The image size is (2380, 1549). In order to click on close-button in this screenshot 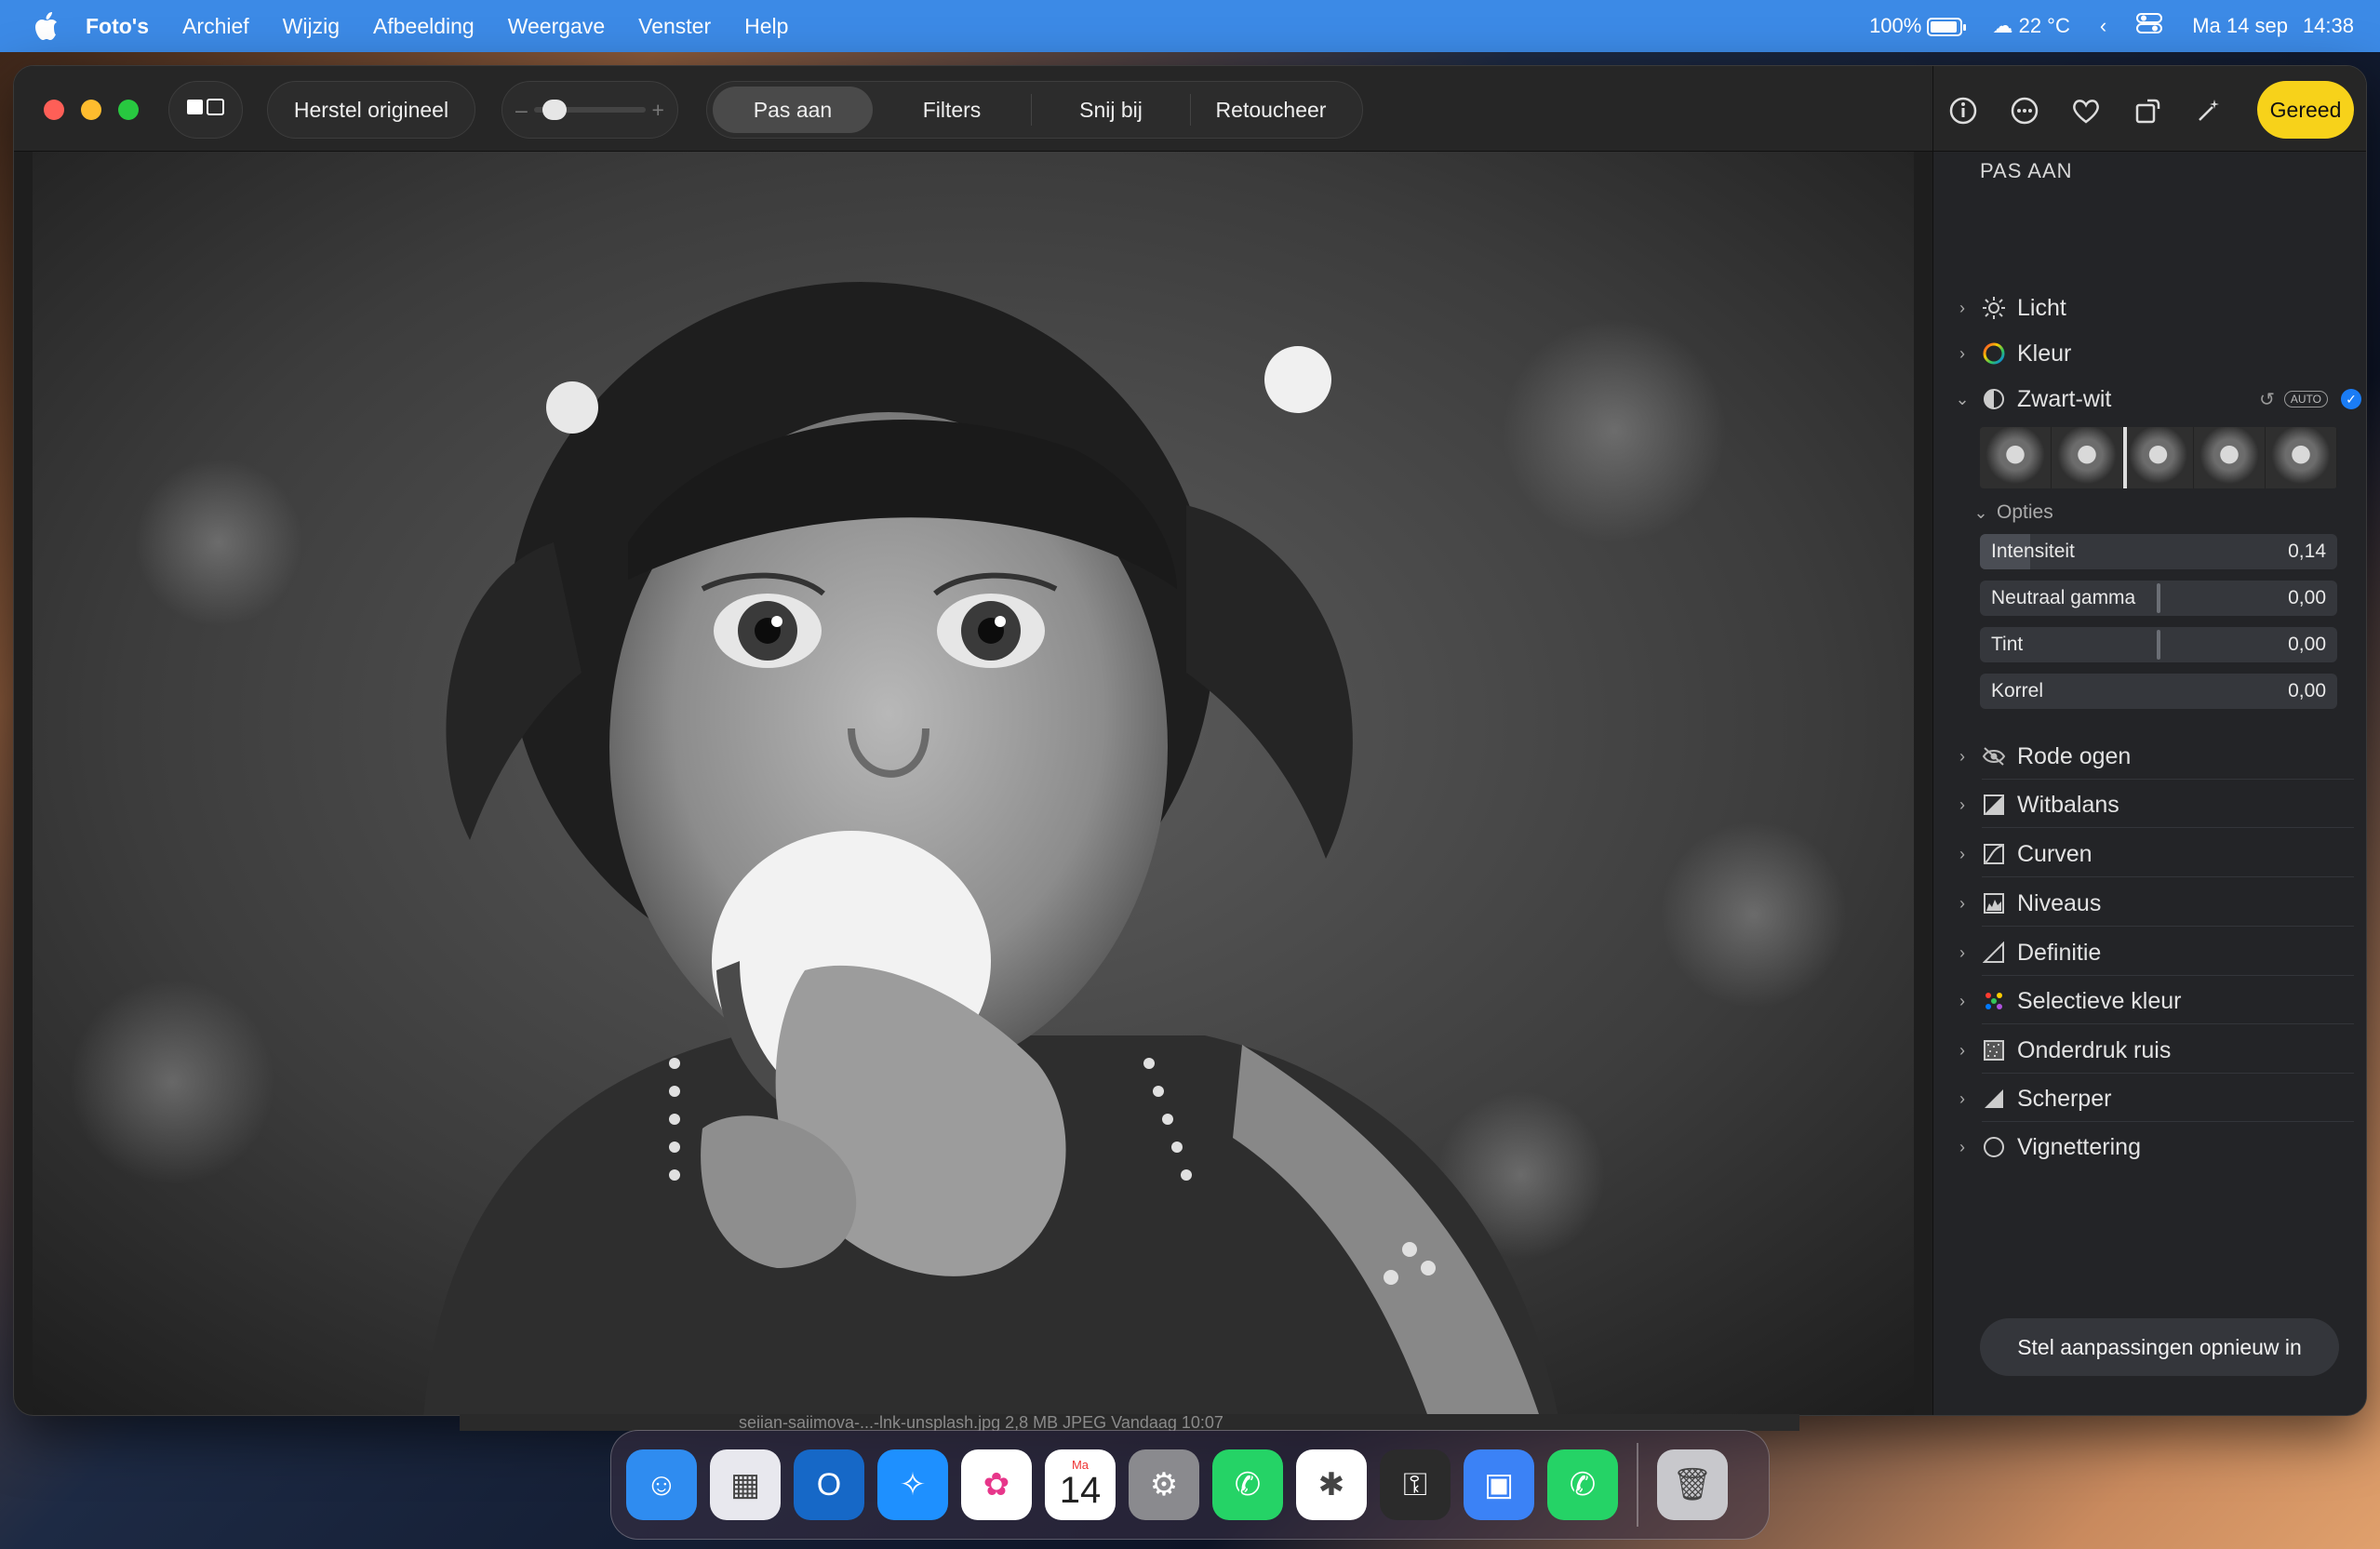, I will do `click(54, 110)`.